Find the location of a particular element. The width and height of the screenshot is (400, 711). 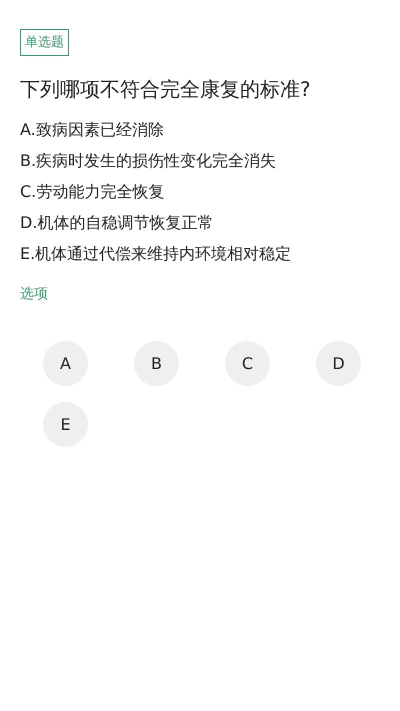

option-button: C is located at coordinates (247, 363).